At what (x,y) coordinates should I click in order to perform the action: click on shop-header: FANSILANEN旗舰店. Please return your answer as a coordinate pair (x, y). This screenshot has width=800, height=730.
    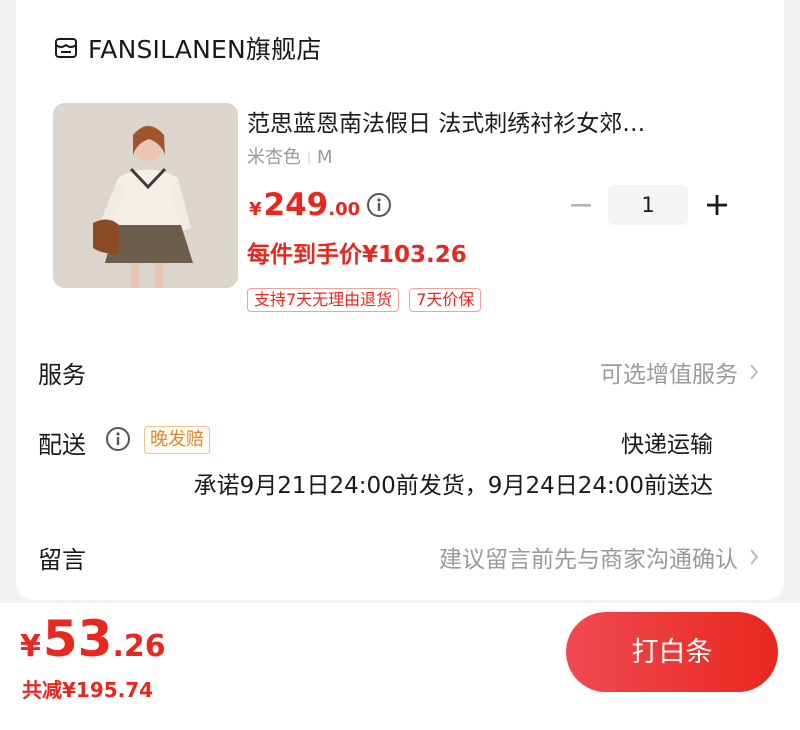
    Looking at the image, I should click on (188, 48).